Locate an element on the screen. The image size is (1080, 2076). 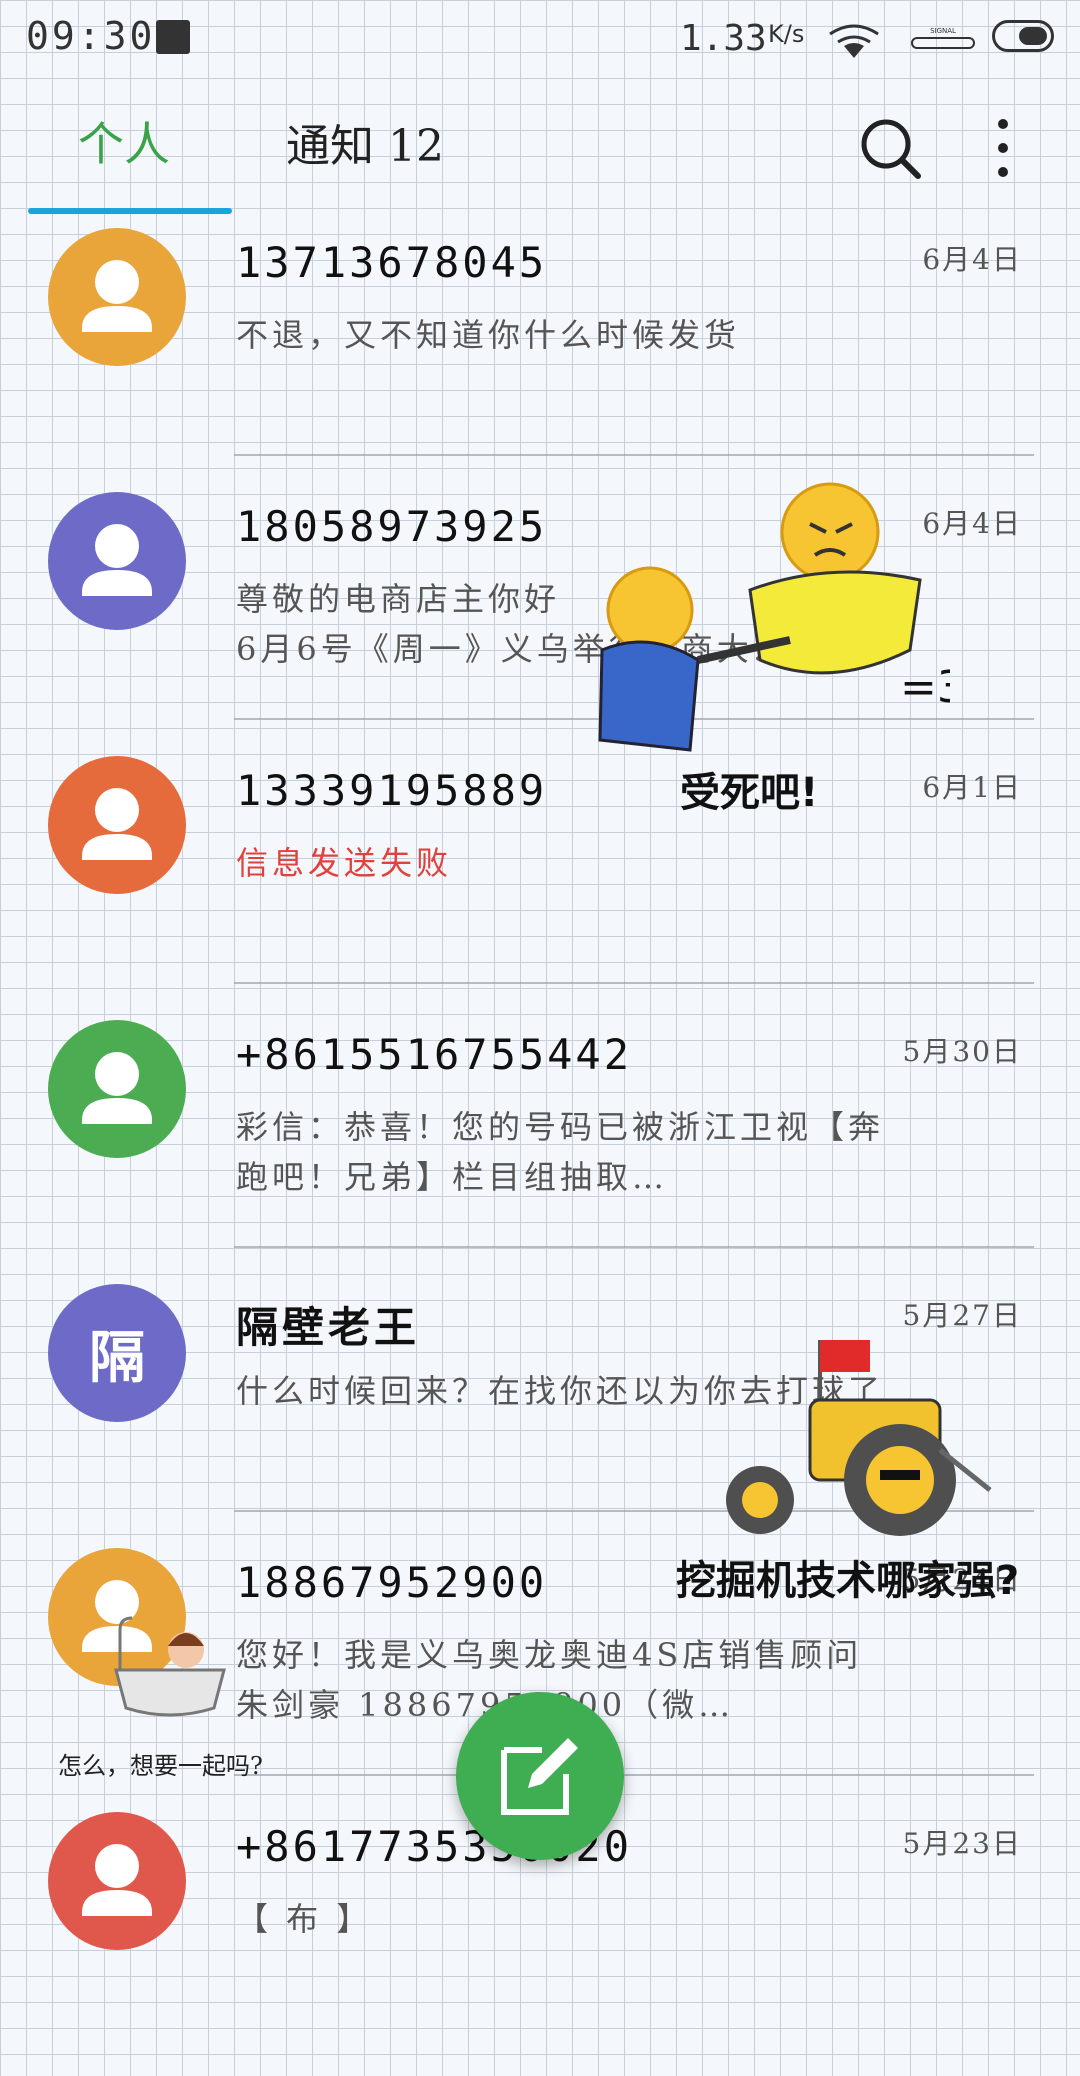
search-icon is located at coordinates (890, 148).